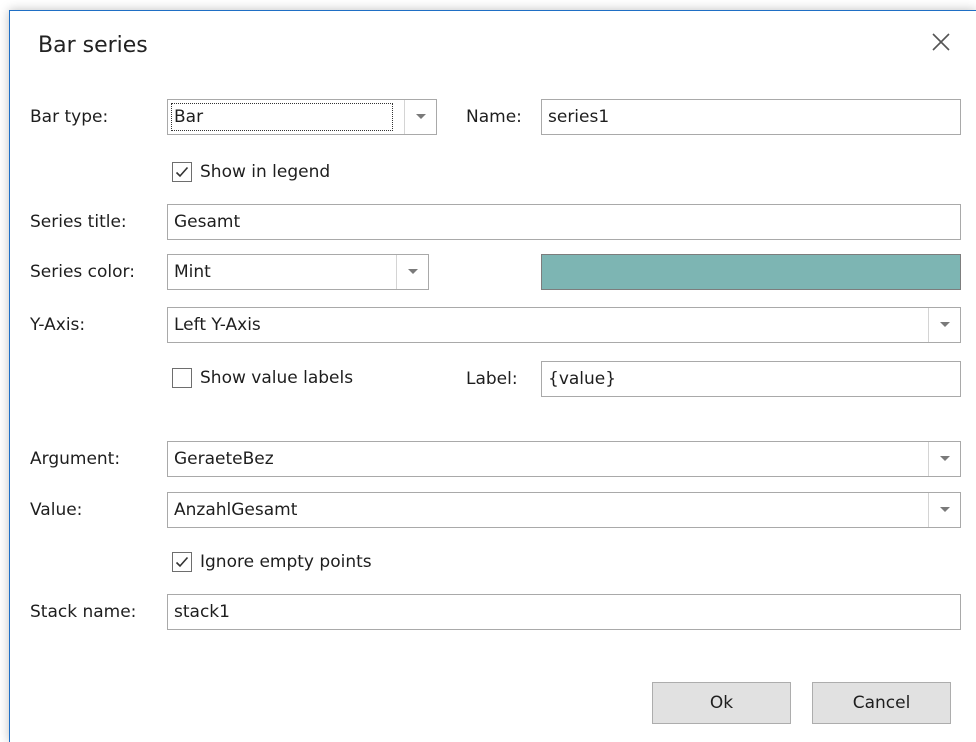  I want to click on cancel-button: Cancel, so click(881, 703).